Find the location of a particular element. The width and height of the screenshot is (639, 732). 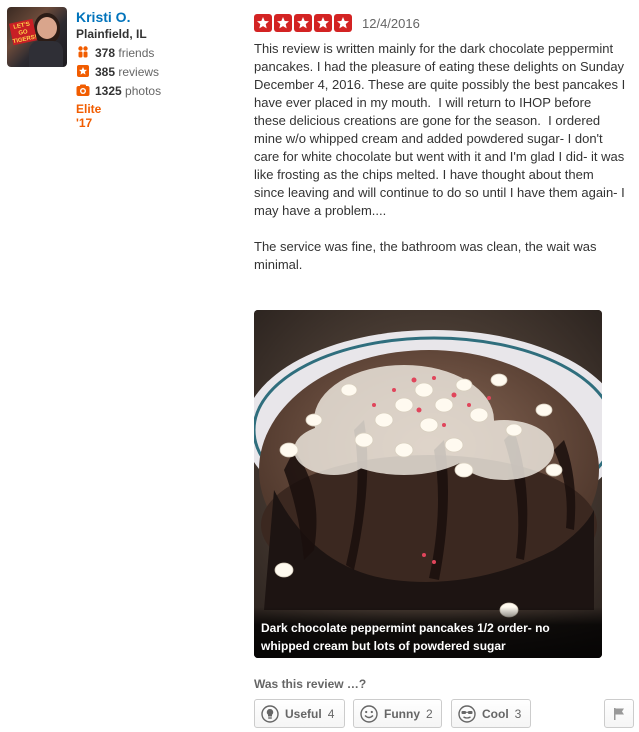

reviews-stat: 385 reviews is located at coordinates (117, 71).